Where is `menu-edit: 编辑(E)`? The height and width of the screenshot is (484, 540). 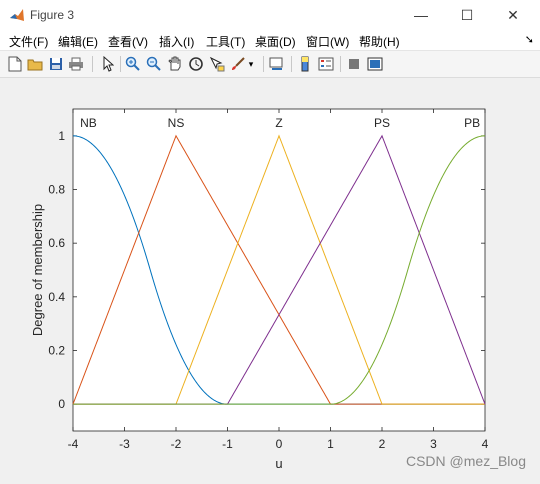 menu-edit: 编辑(E) is located at coordinates (78, 41).